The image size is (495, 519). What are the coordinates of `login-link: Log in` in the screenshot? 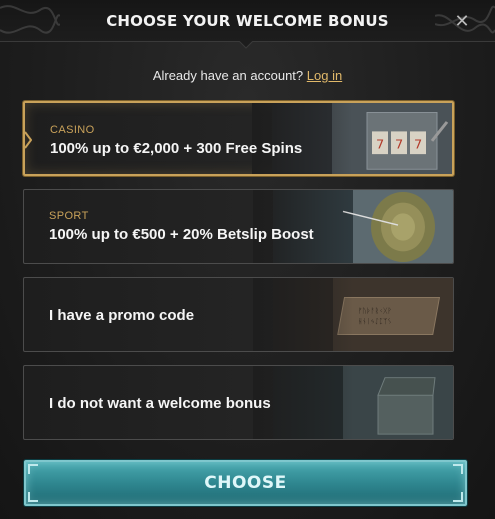 It's located at (324, 75).